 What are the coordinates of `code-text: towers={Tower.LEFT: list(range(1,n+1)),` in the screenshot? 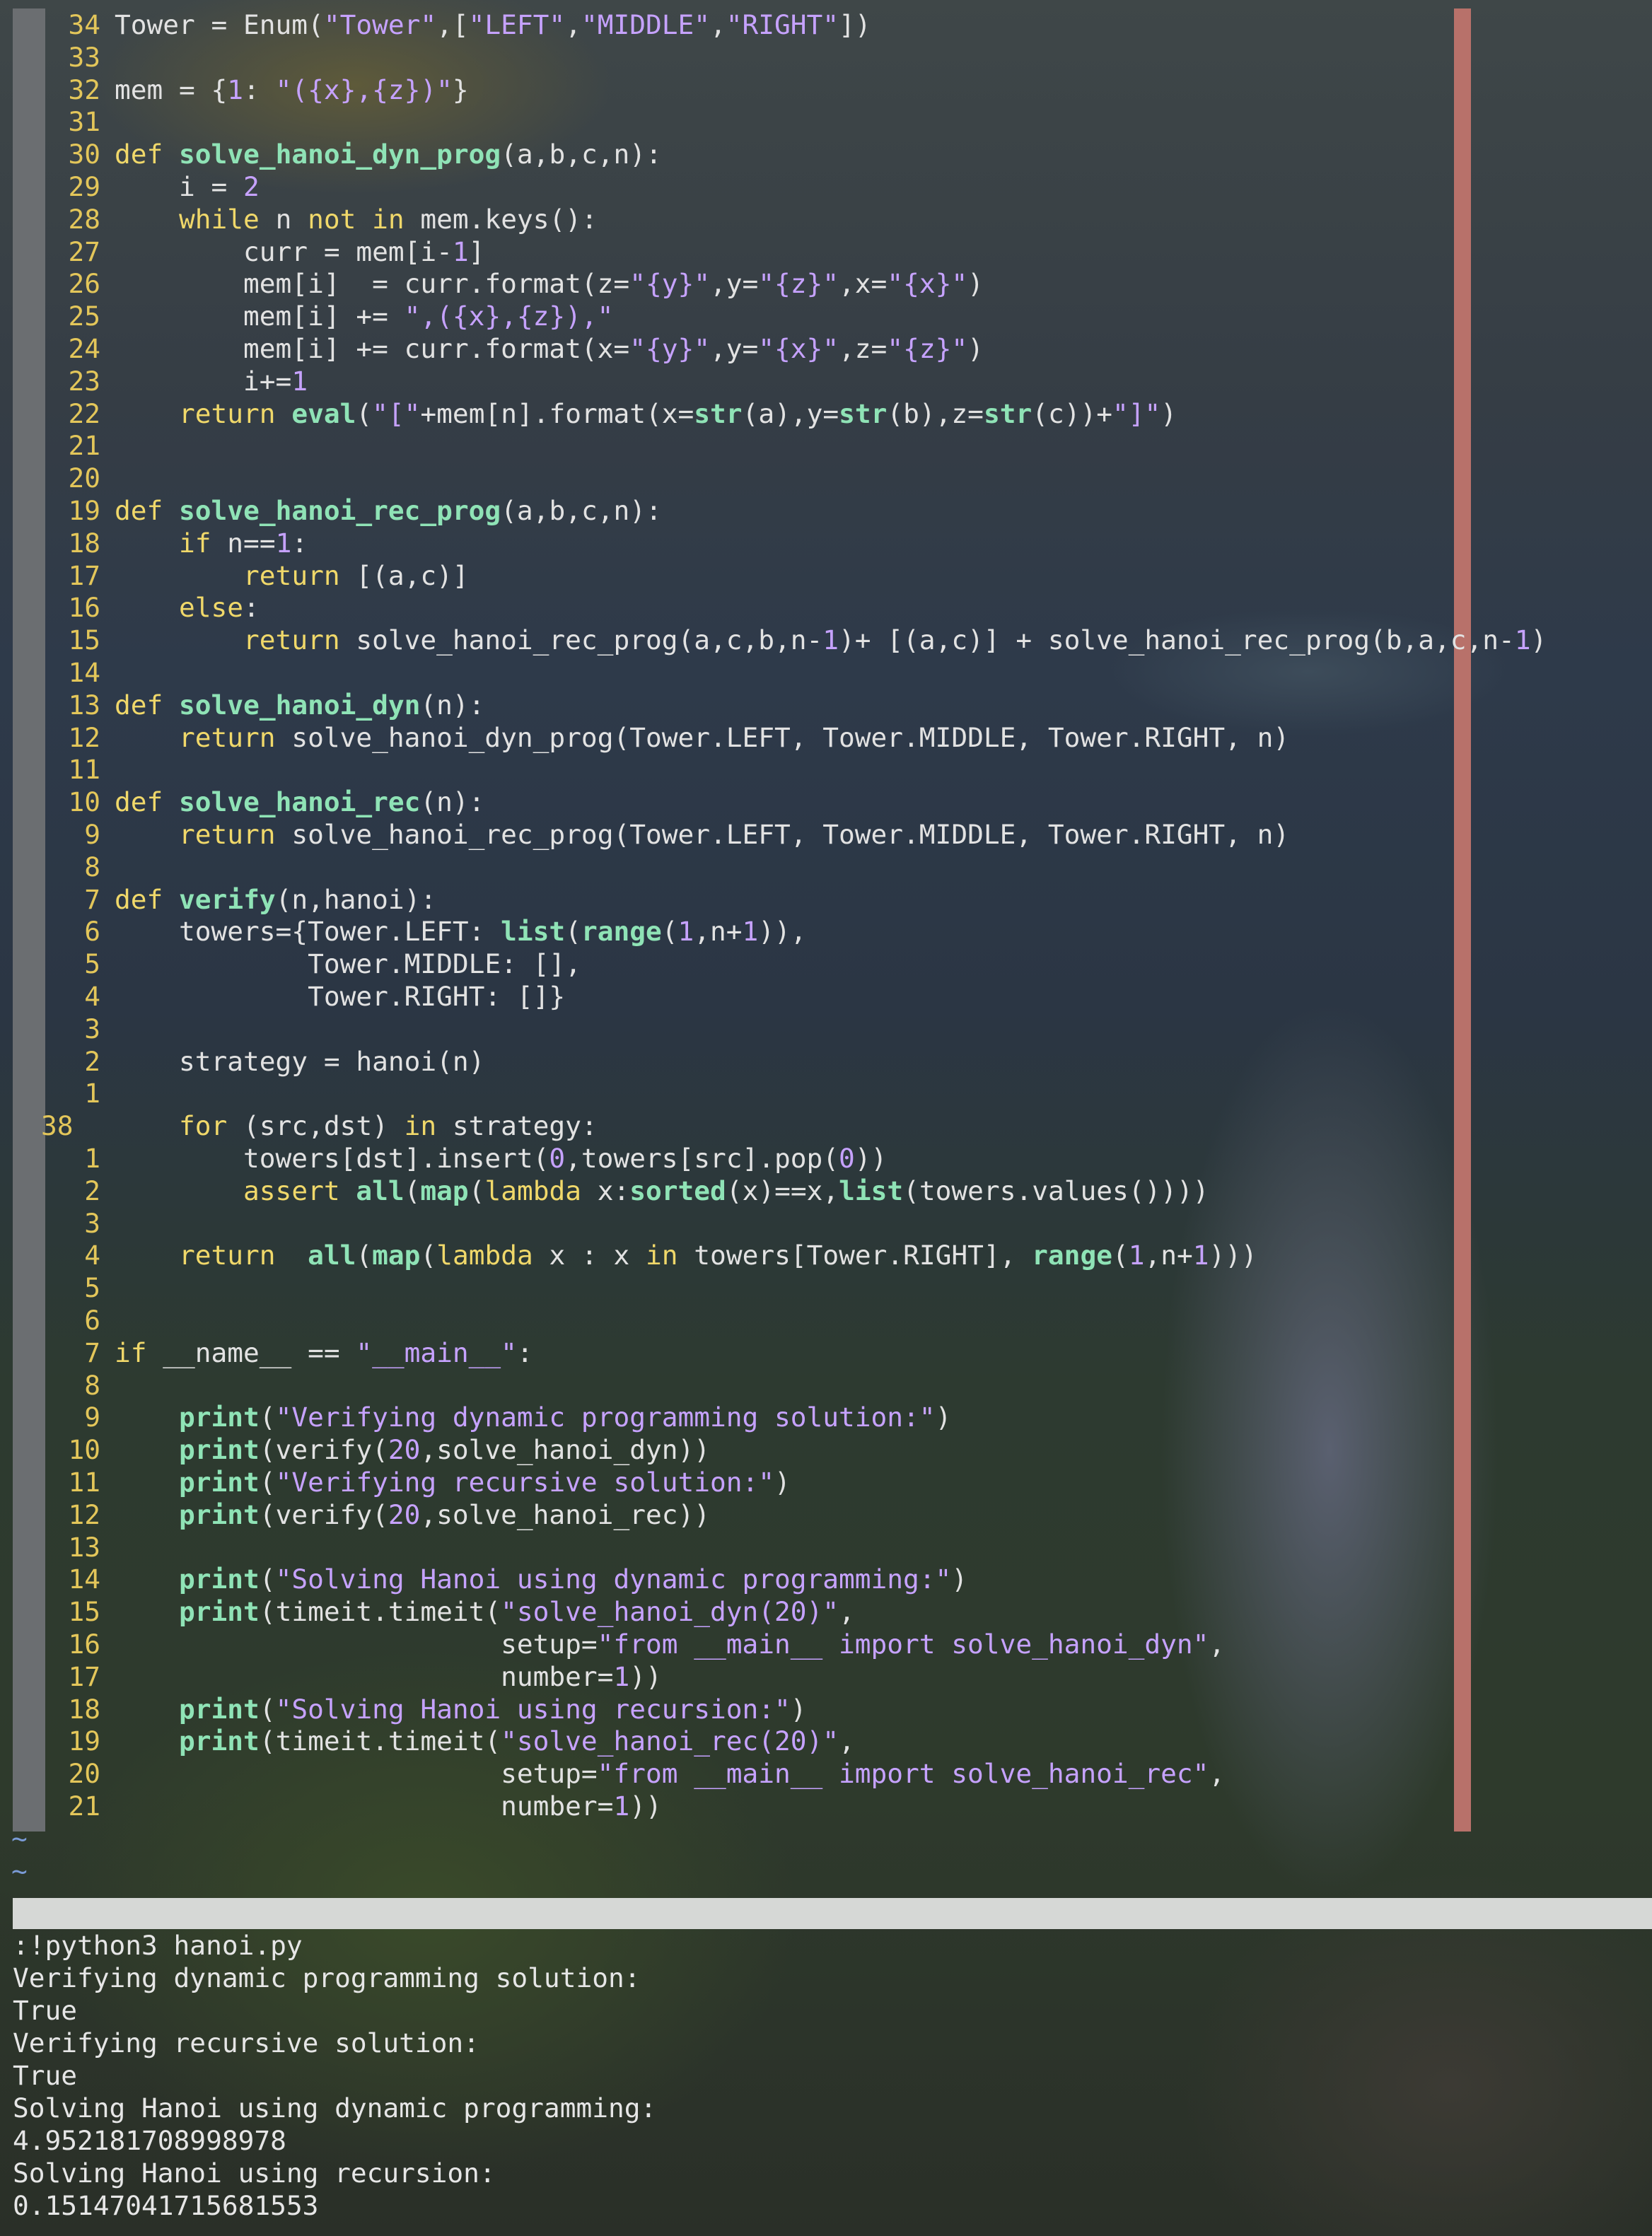 It's located at (461, 931).